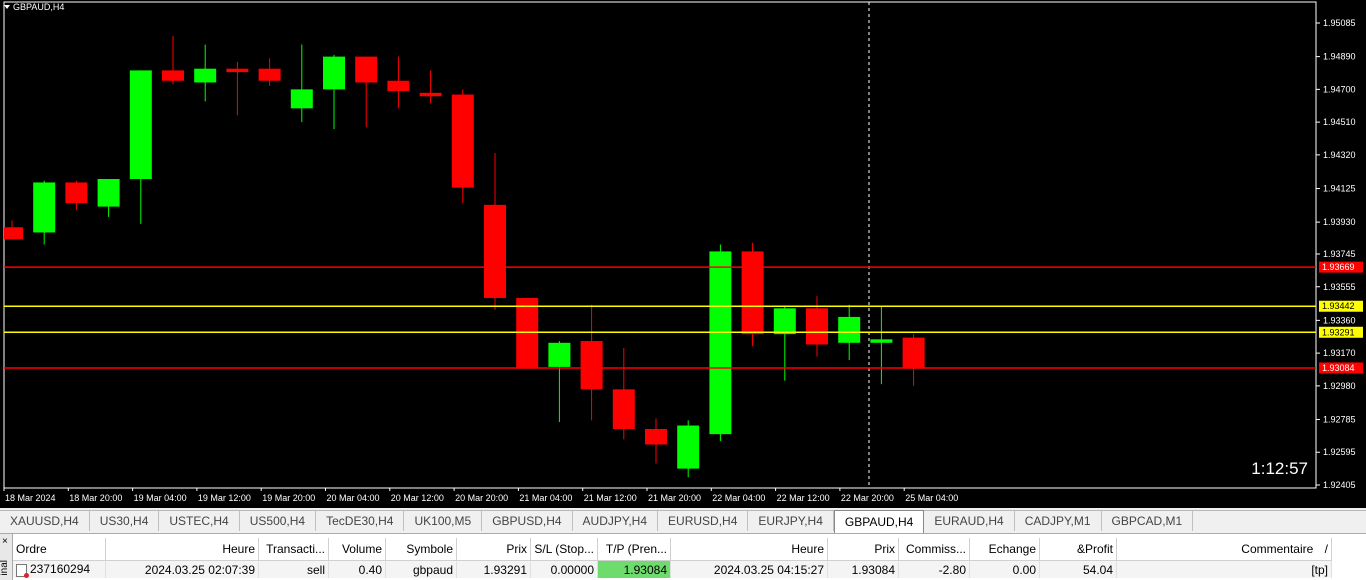  Describe the element at coordinates (1339, 222) in the screenshot. I see `price-axis-label: 1.93930` at that location.